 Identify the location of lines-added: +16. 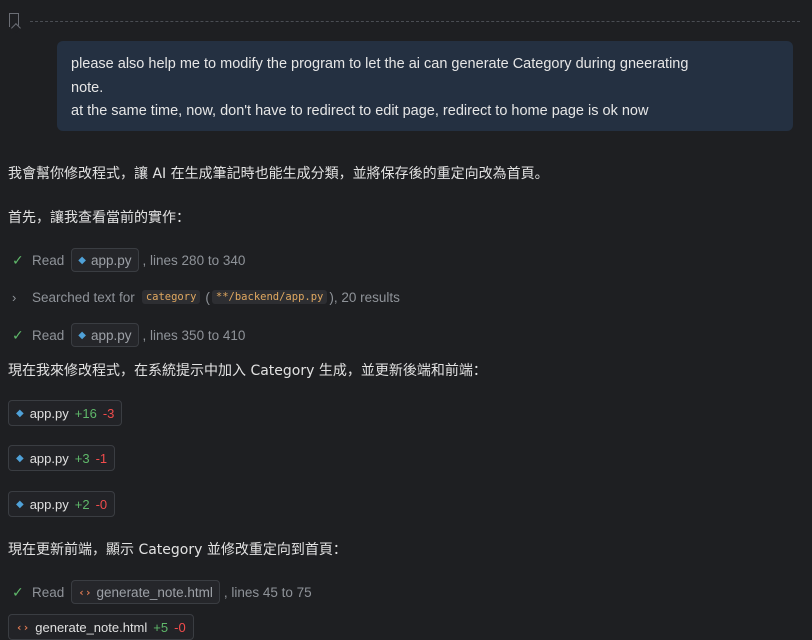
(85, 413).